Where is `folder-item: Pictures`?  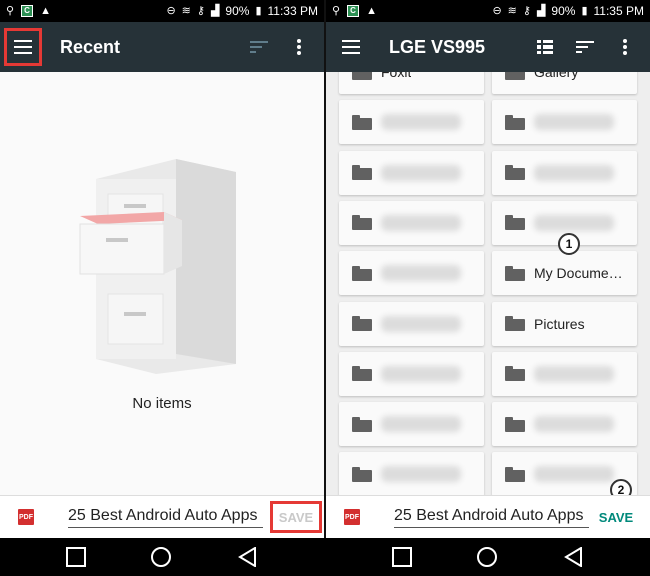 folder-item: Pictures is located at coordinates (564, 323).